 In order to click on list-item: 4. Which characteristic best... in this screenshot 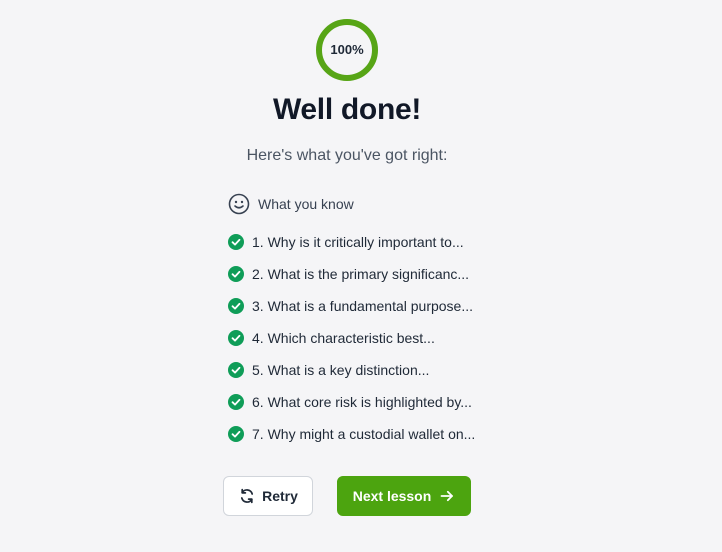, I will do `click(351, 338)`.